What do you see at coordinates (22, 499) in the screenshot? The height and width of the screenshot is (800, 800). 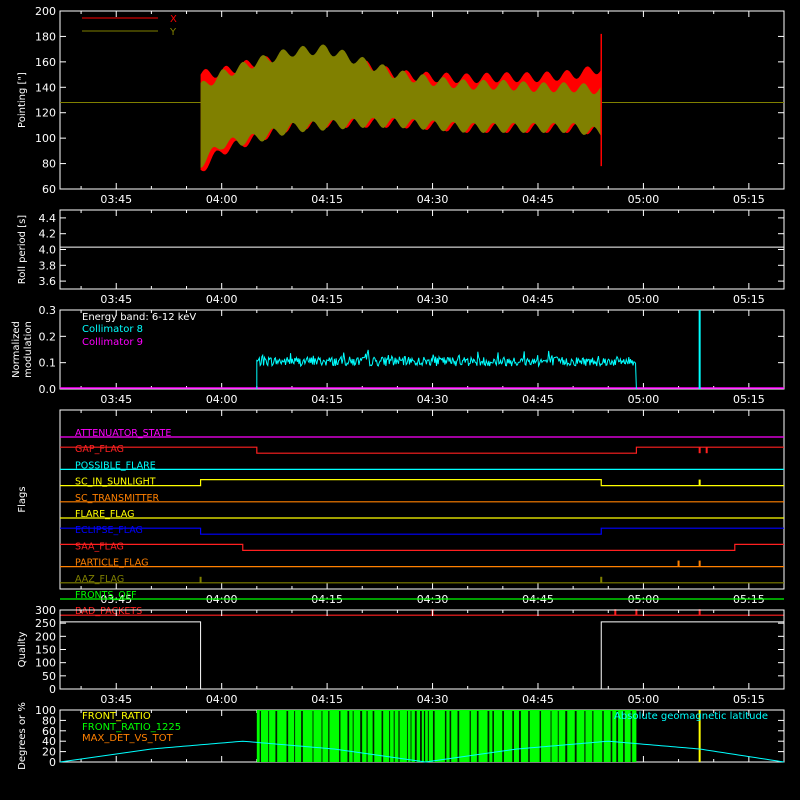 I see `y-axis-label: Flags` at bounding box center [22, 499].